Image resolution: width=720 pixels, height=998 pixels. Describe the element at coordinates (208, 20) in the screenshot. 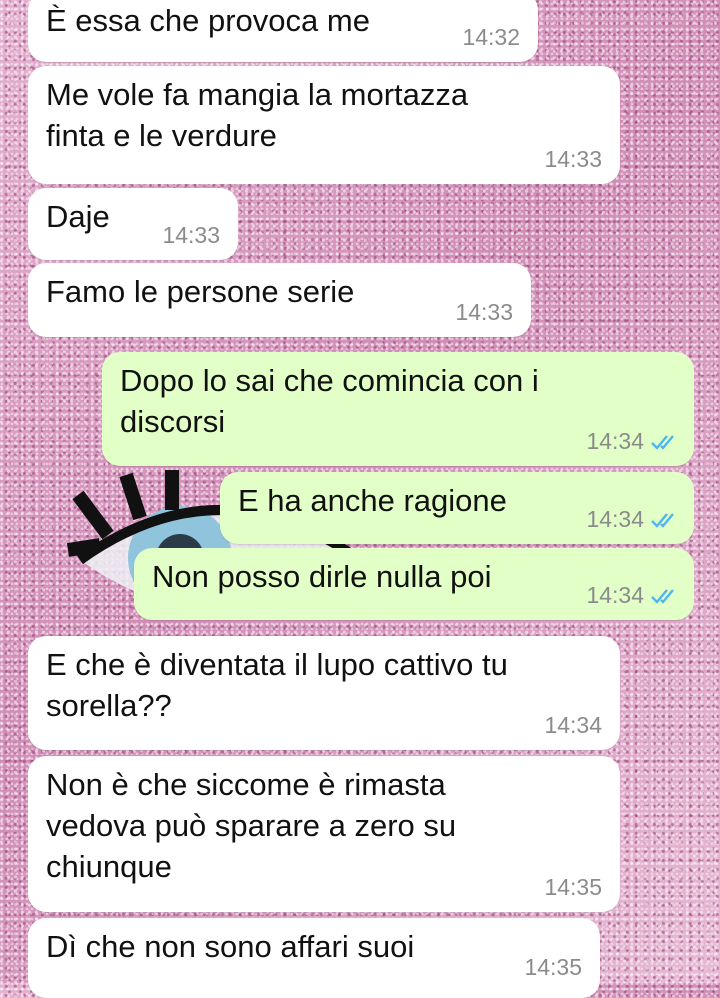

I see `message-text: È essa che provoca me` at that location.